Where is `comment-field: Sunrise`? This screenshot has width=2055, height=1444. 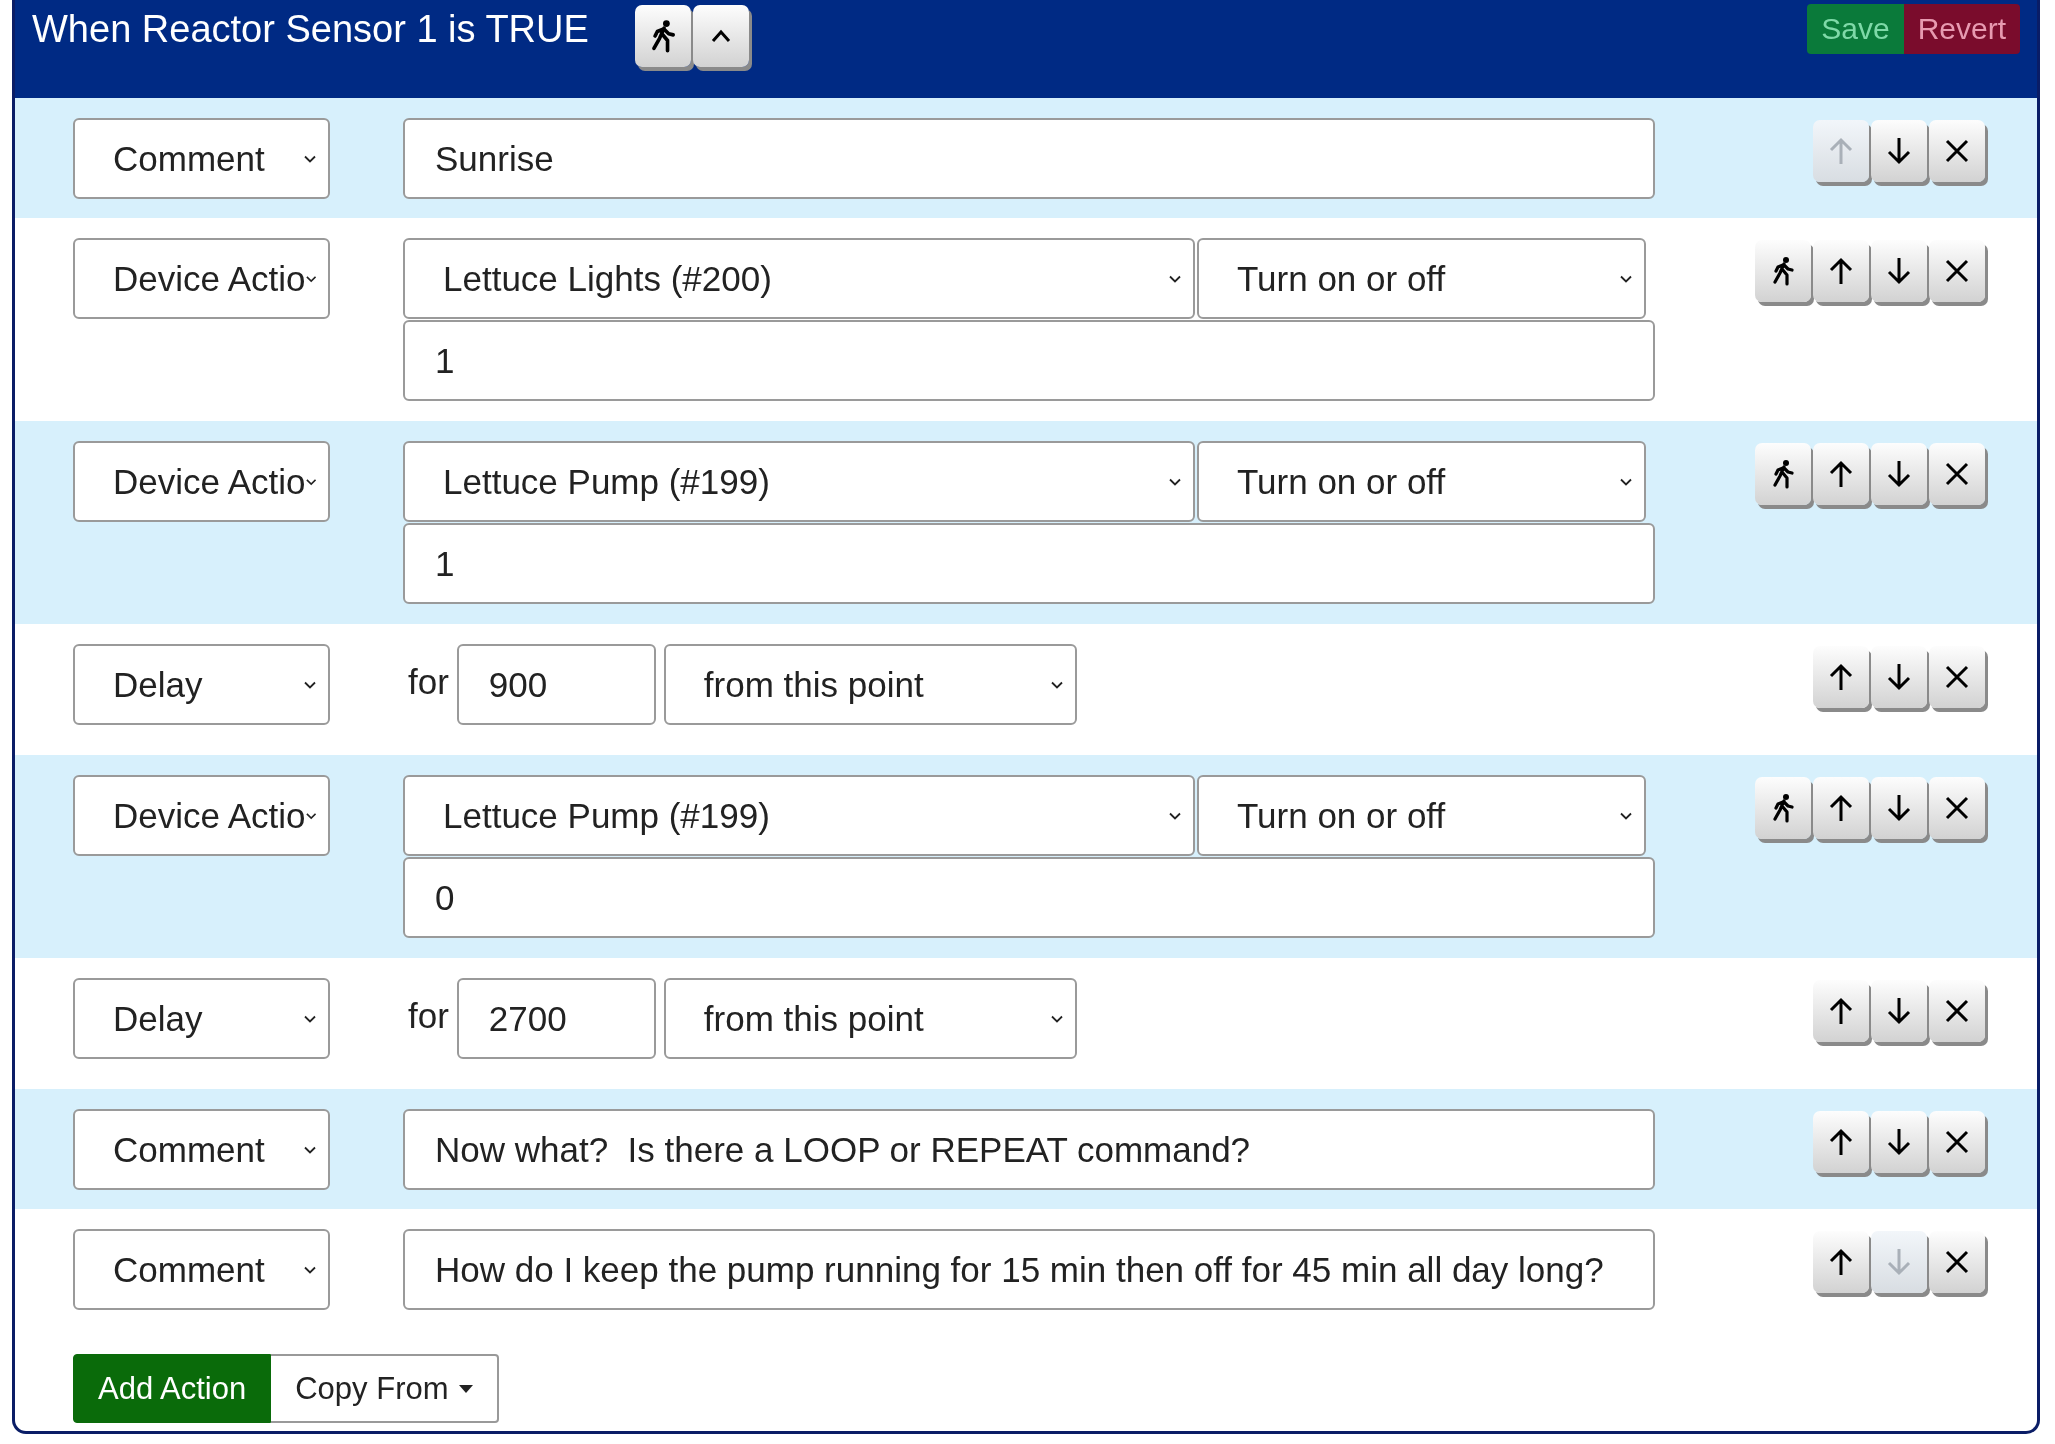 comment-field: Sunrise is located at coordinates (1029, 158).